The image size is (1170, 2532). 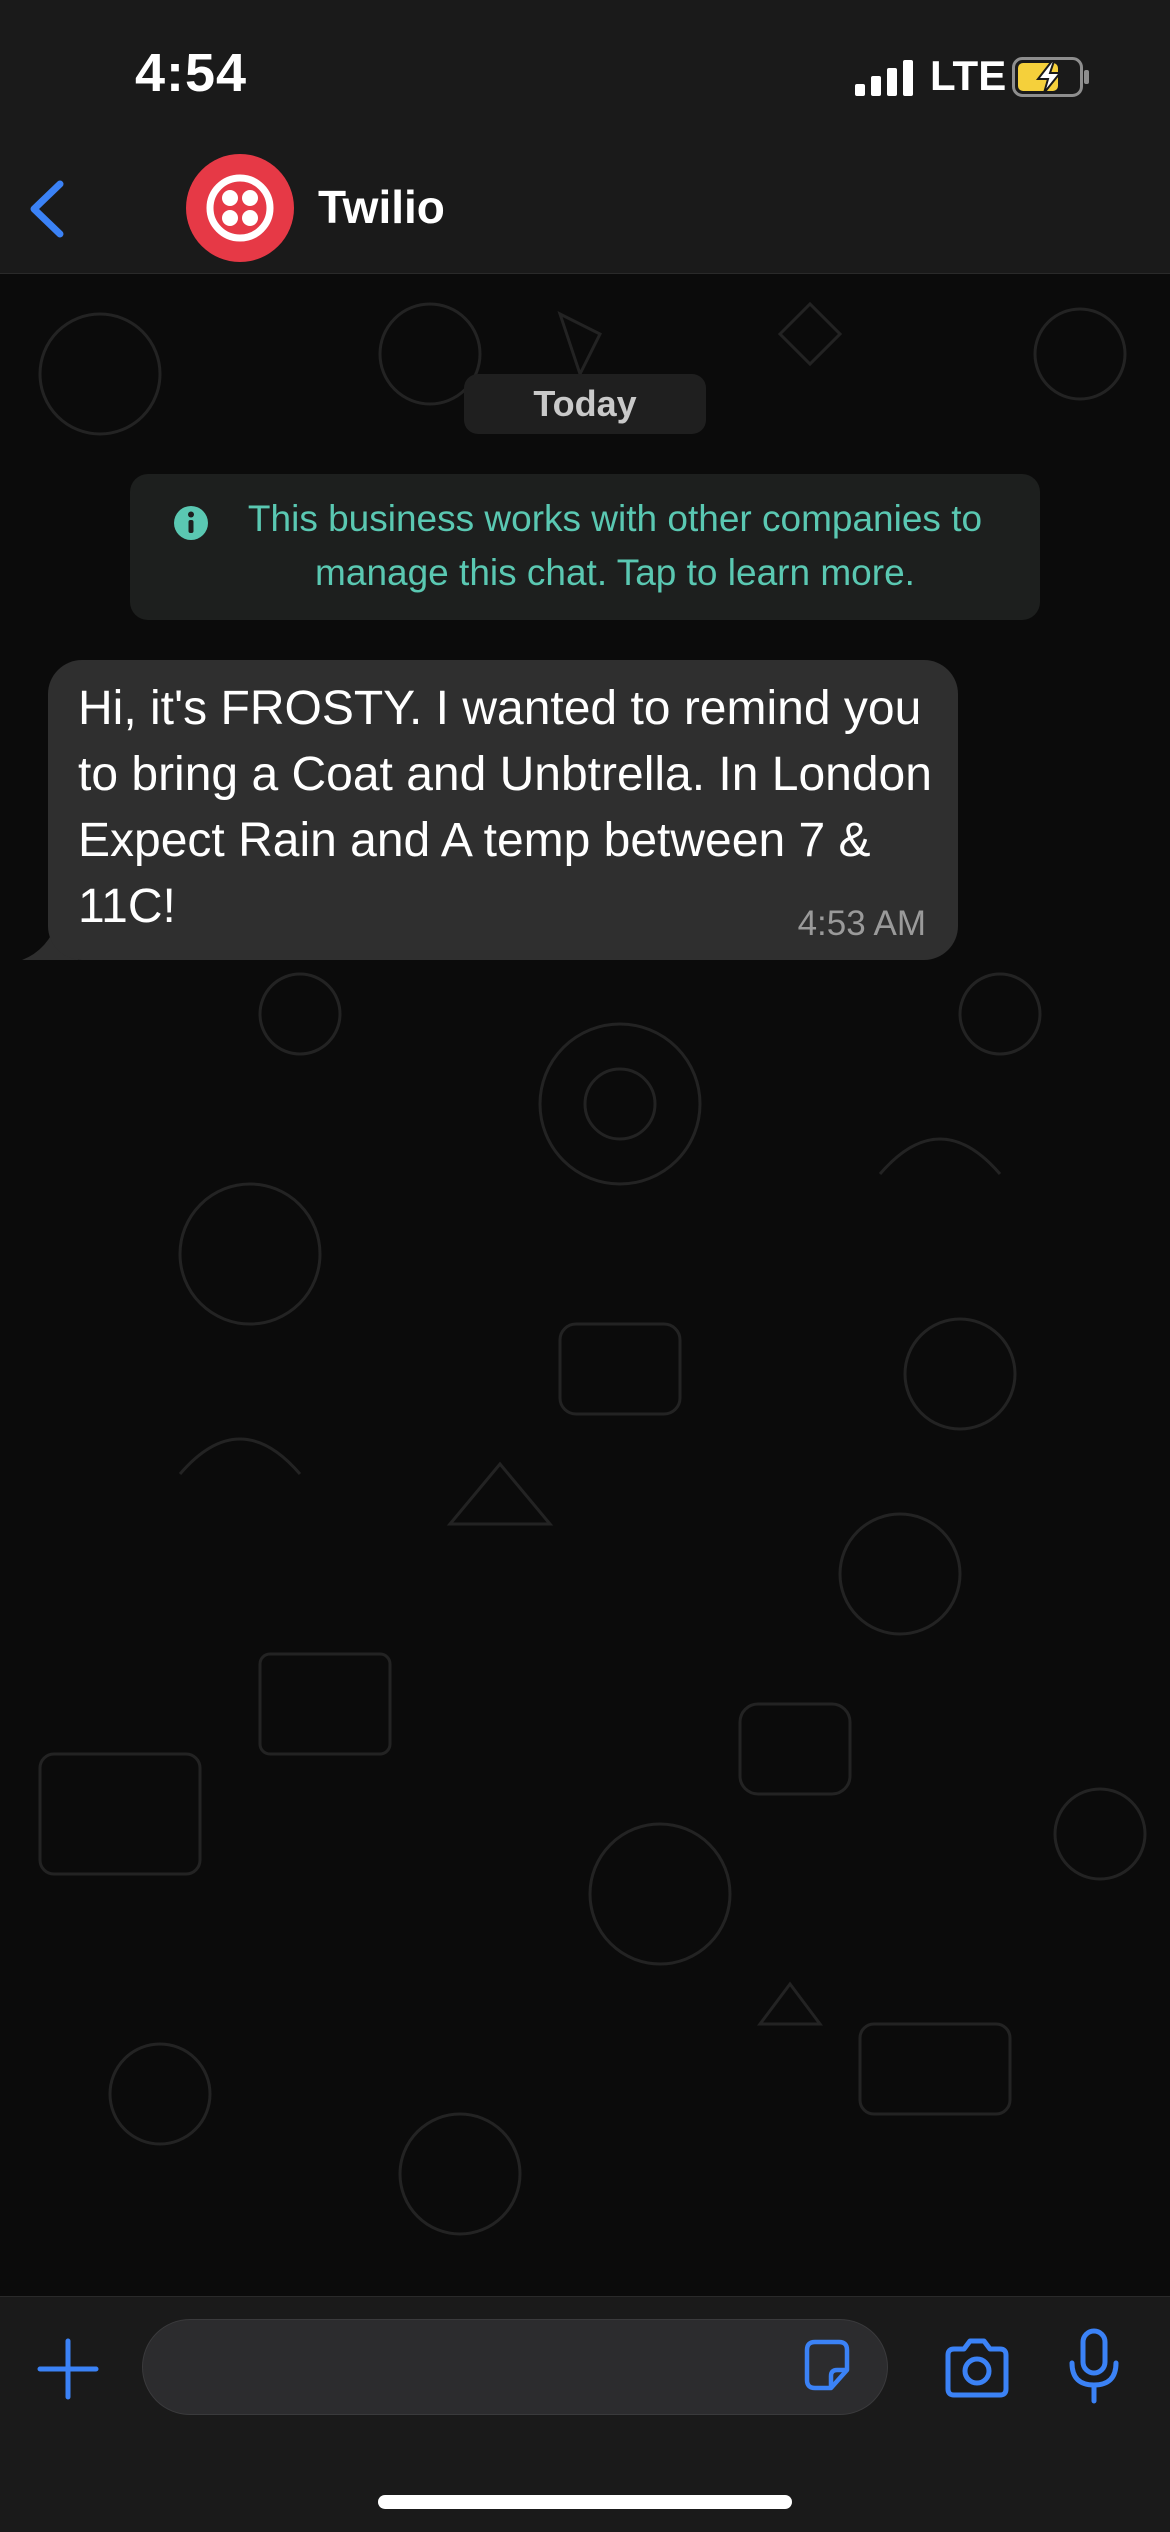 I want to click on message-input-field, so click(x=515, y=2367).